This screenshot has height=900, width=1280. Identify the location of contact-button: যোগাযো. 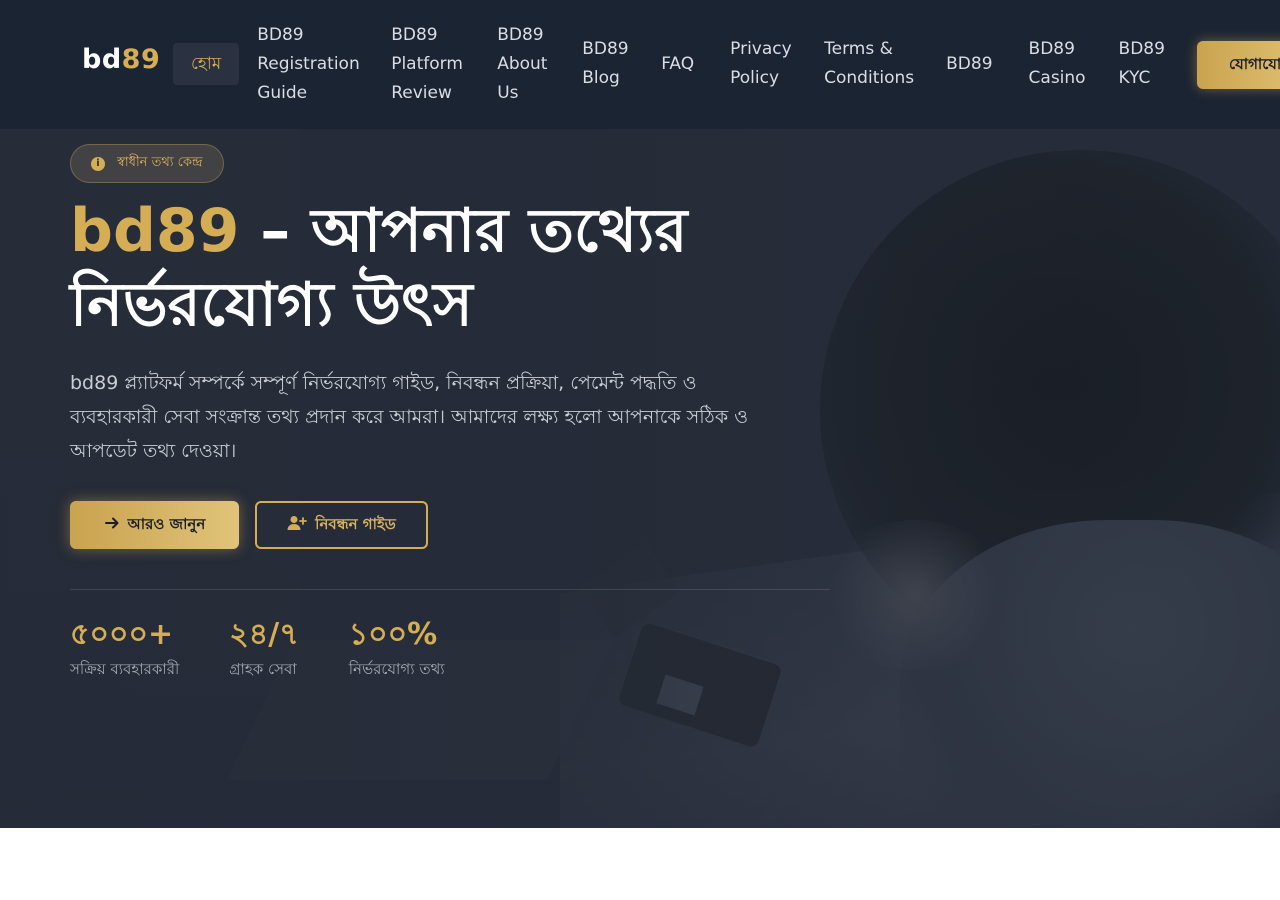
(1238, 65).